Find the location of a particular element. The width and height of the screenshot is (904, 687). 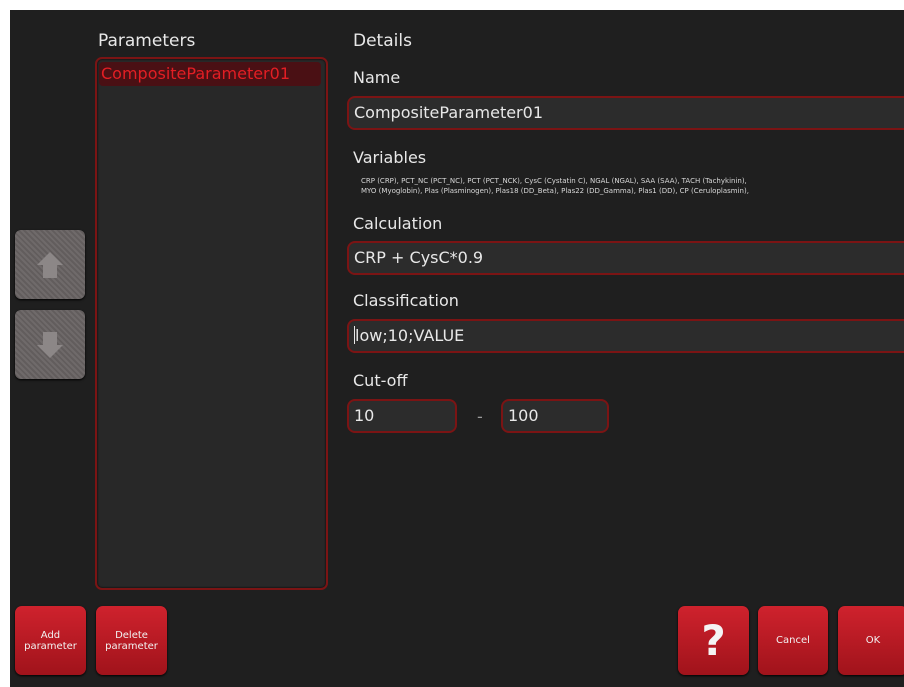

delete-parameter-line1: Delete is located at coordinates (131, 635).